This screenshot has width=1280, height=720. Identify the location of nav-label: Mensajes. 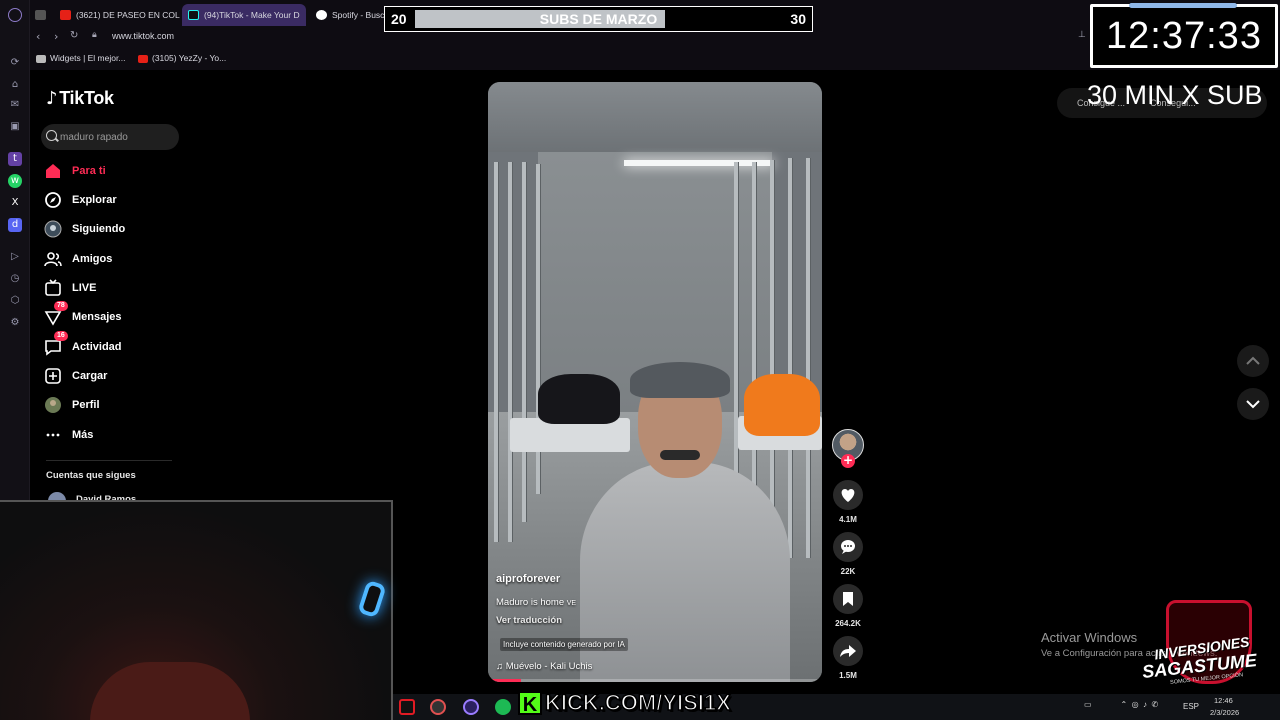
(97, 317).